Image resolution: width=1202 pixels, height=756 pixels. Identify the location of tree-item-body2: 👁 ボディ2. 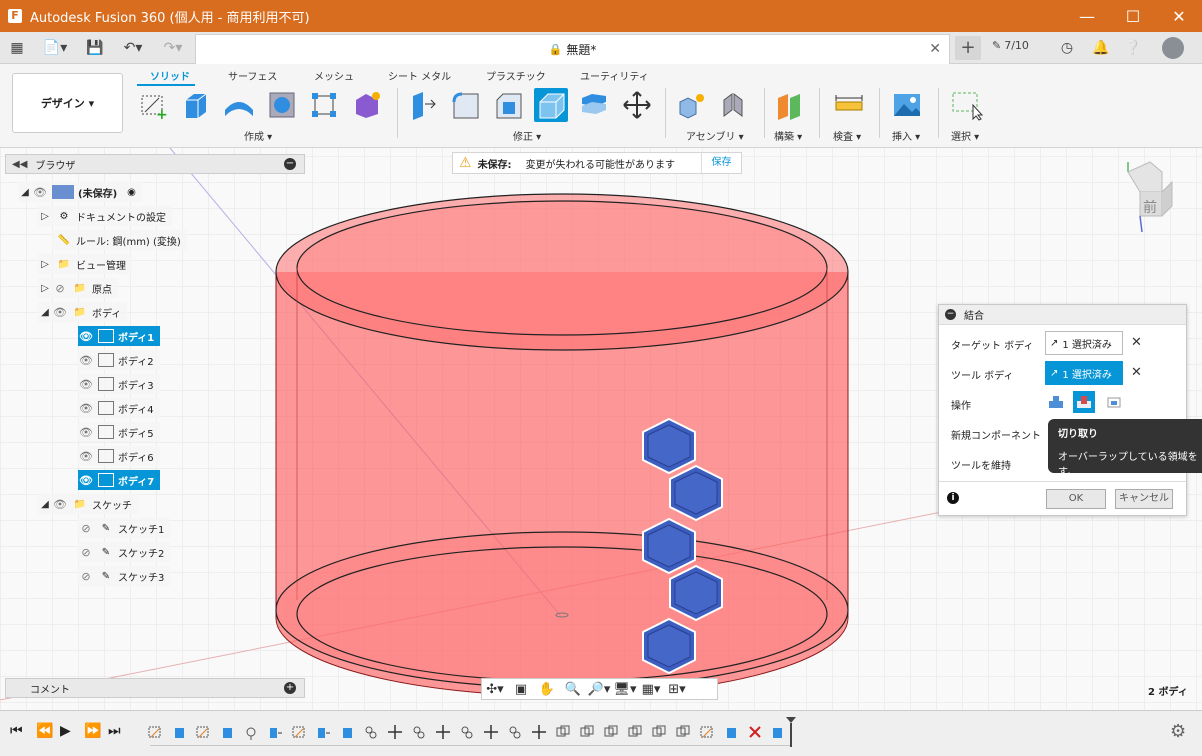
(119, 360).